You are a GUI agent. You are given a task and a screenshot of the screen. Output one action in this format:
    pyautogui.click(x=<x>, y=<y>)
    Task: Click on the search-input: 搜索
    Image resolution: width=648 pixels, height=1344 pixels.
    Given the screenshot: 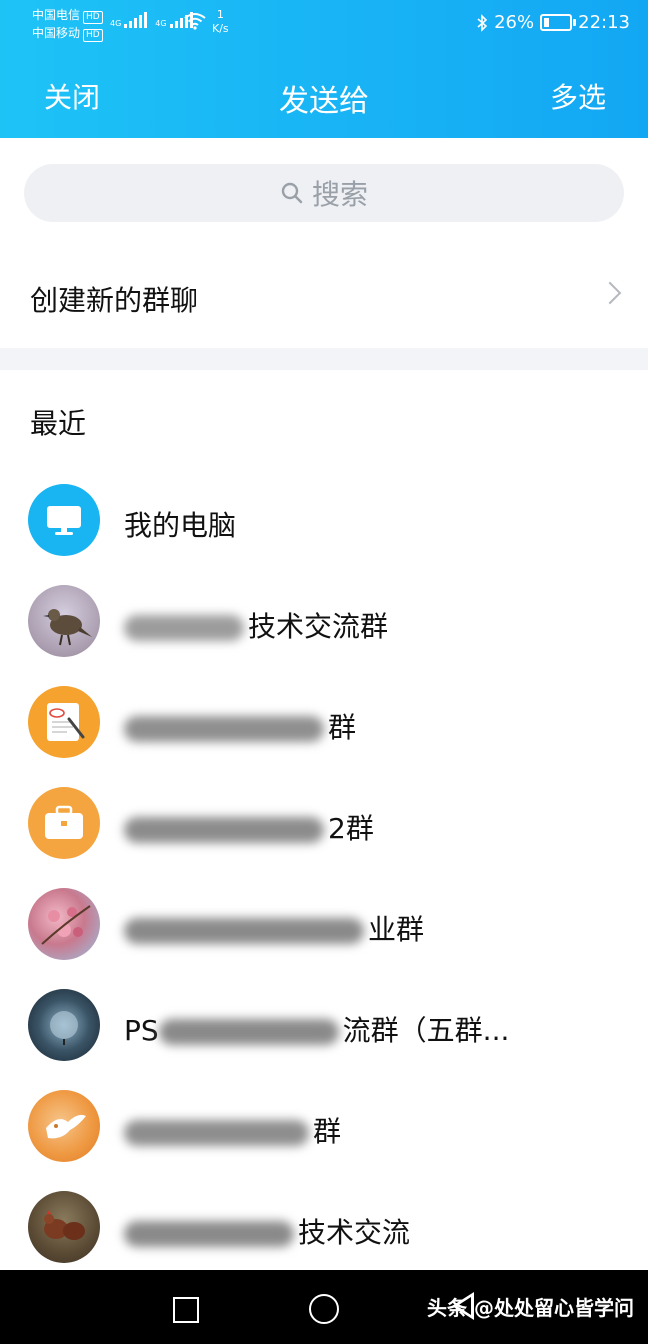 What is the action you would take?
    pyautogui.click(x=324, y=193)
    